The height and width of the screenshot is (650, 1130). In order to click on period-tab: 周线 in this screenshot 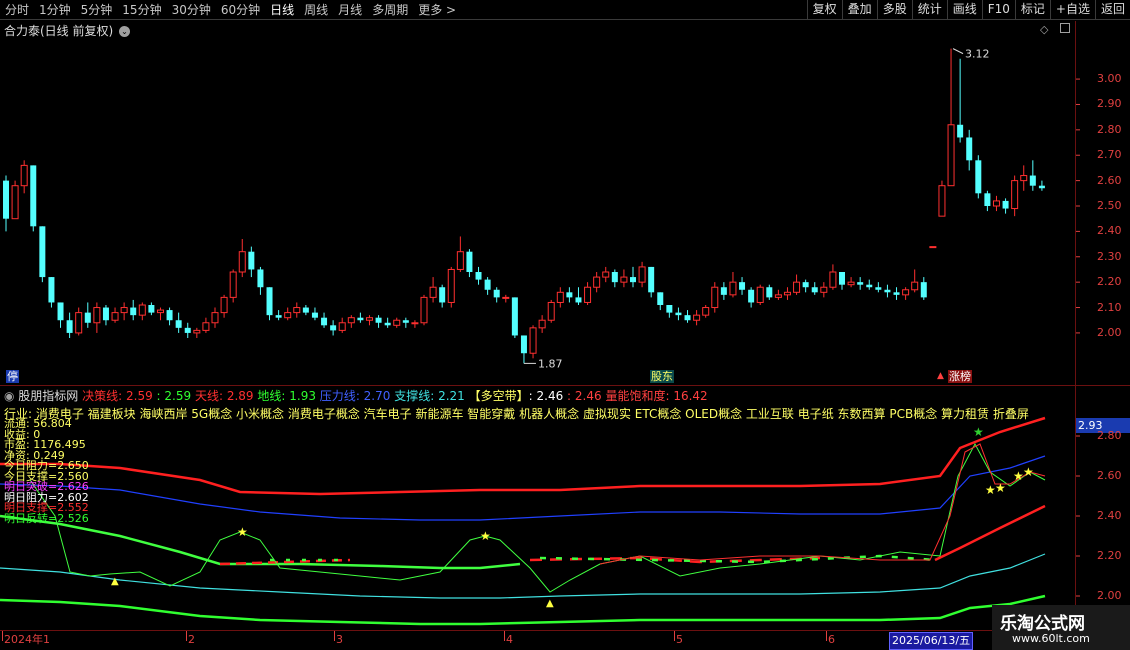, I will do `click(316, 10)`.